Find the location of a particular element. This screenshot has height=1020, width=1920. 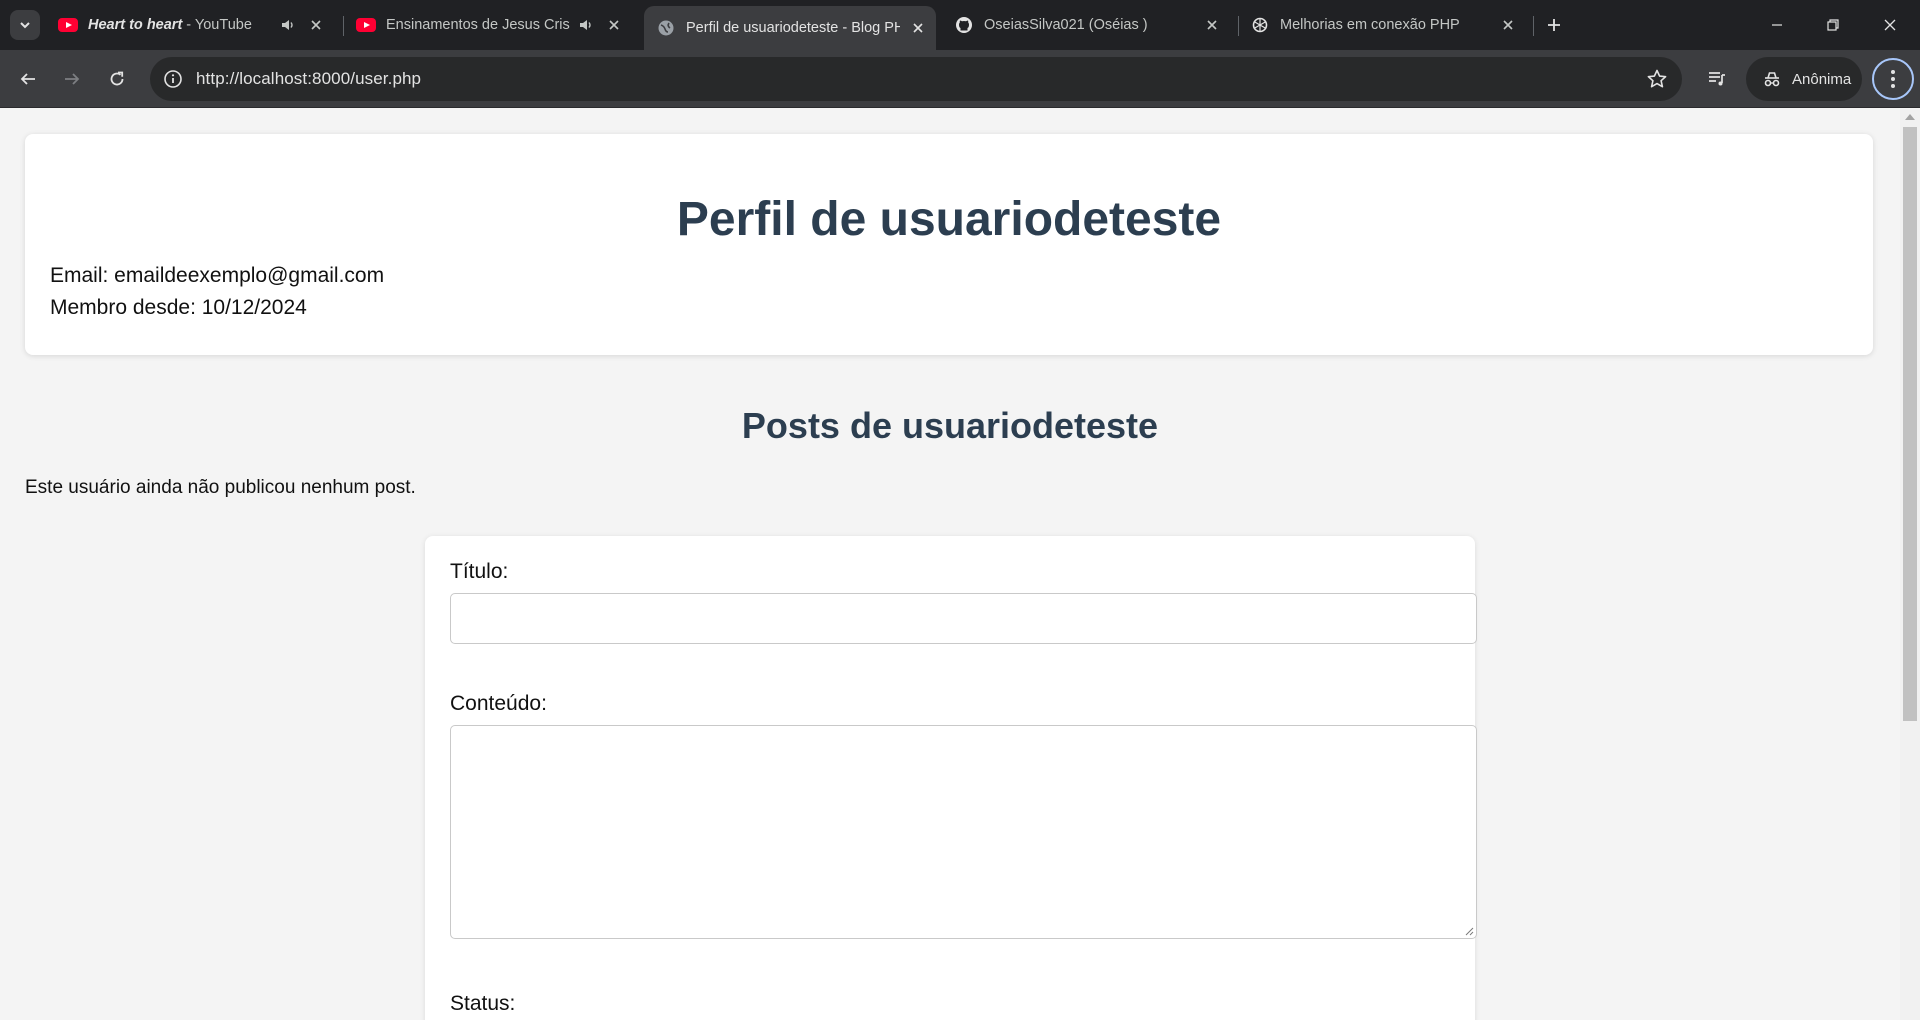

browser-toolbar: http://localhost:8000/user.php Anônima is located at coordinates (960, 79).